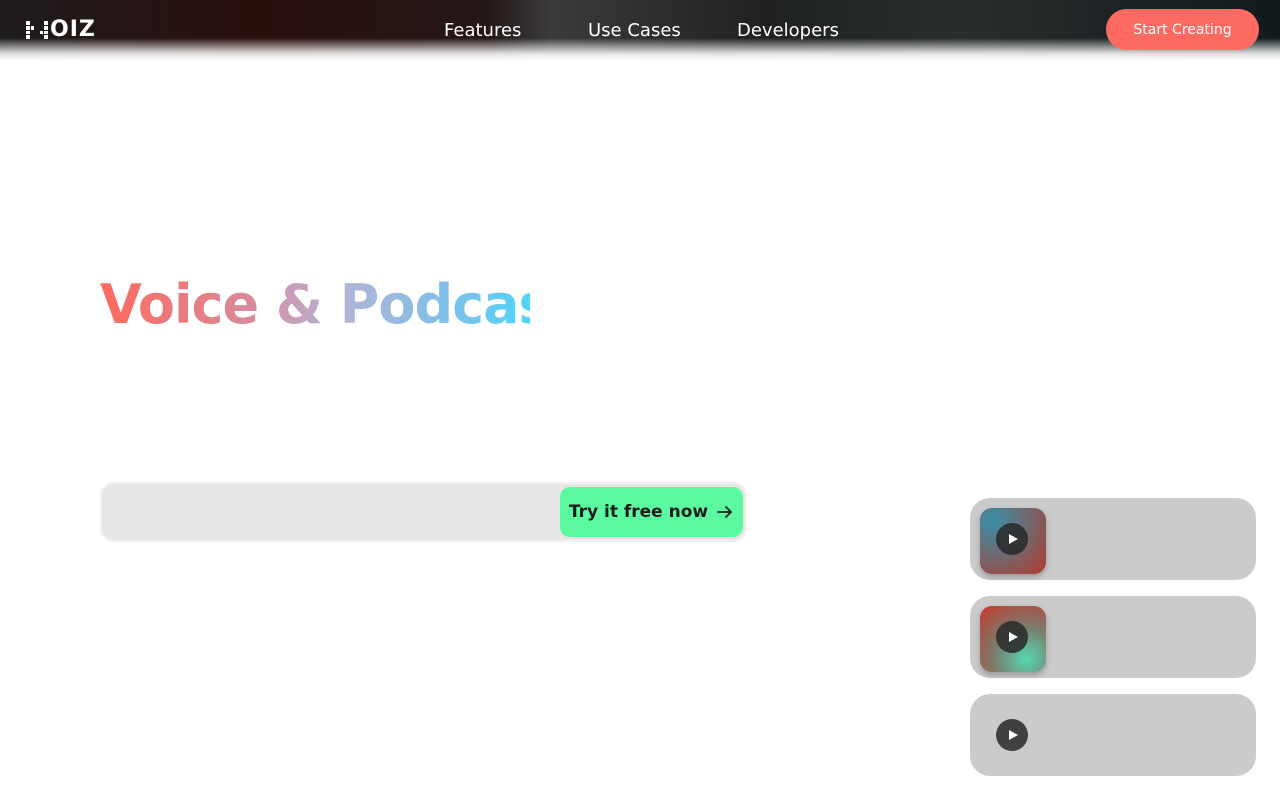  I want to click on hero-title: Voice & Podcast, so click(338, 305).